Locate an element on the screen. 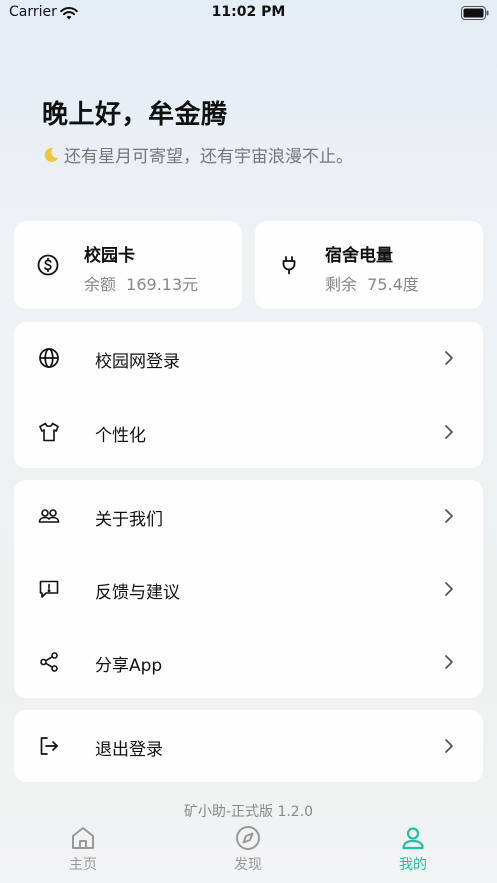  clock: 11:02 PM is located at coordinates (248, 12).